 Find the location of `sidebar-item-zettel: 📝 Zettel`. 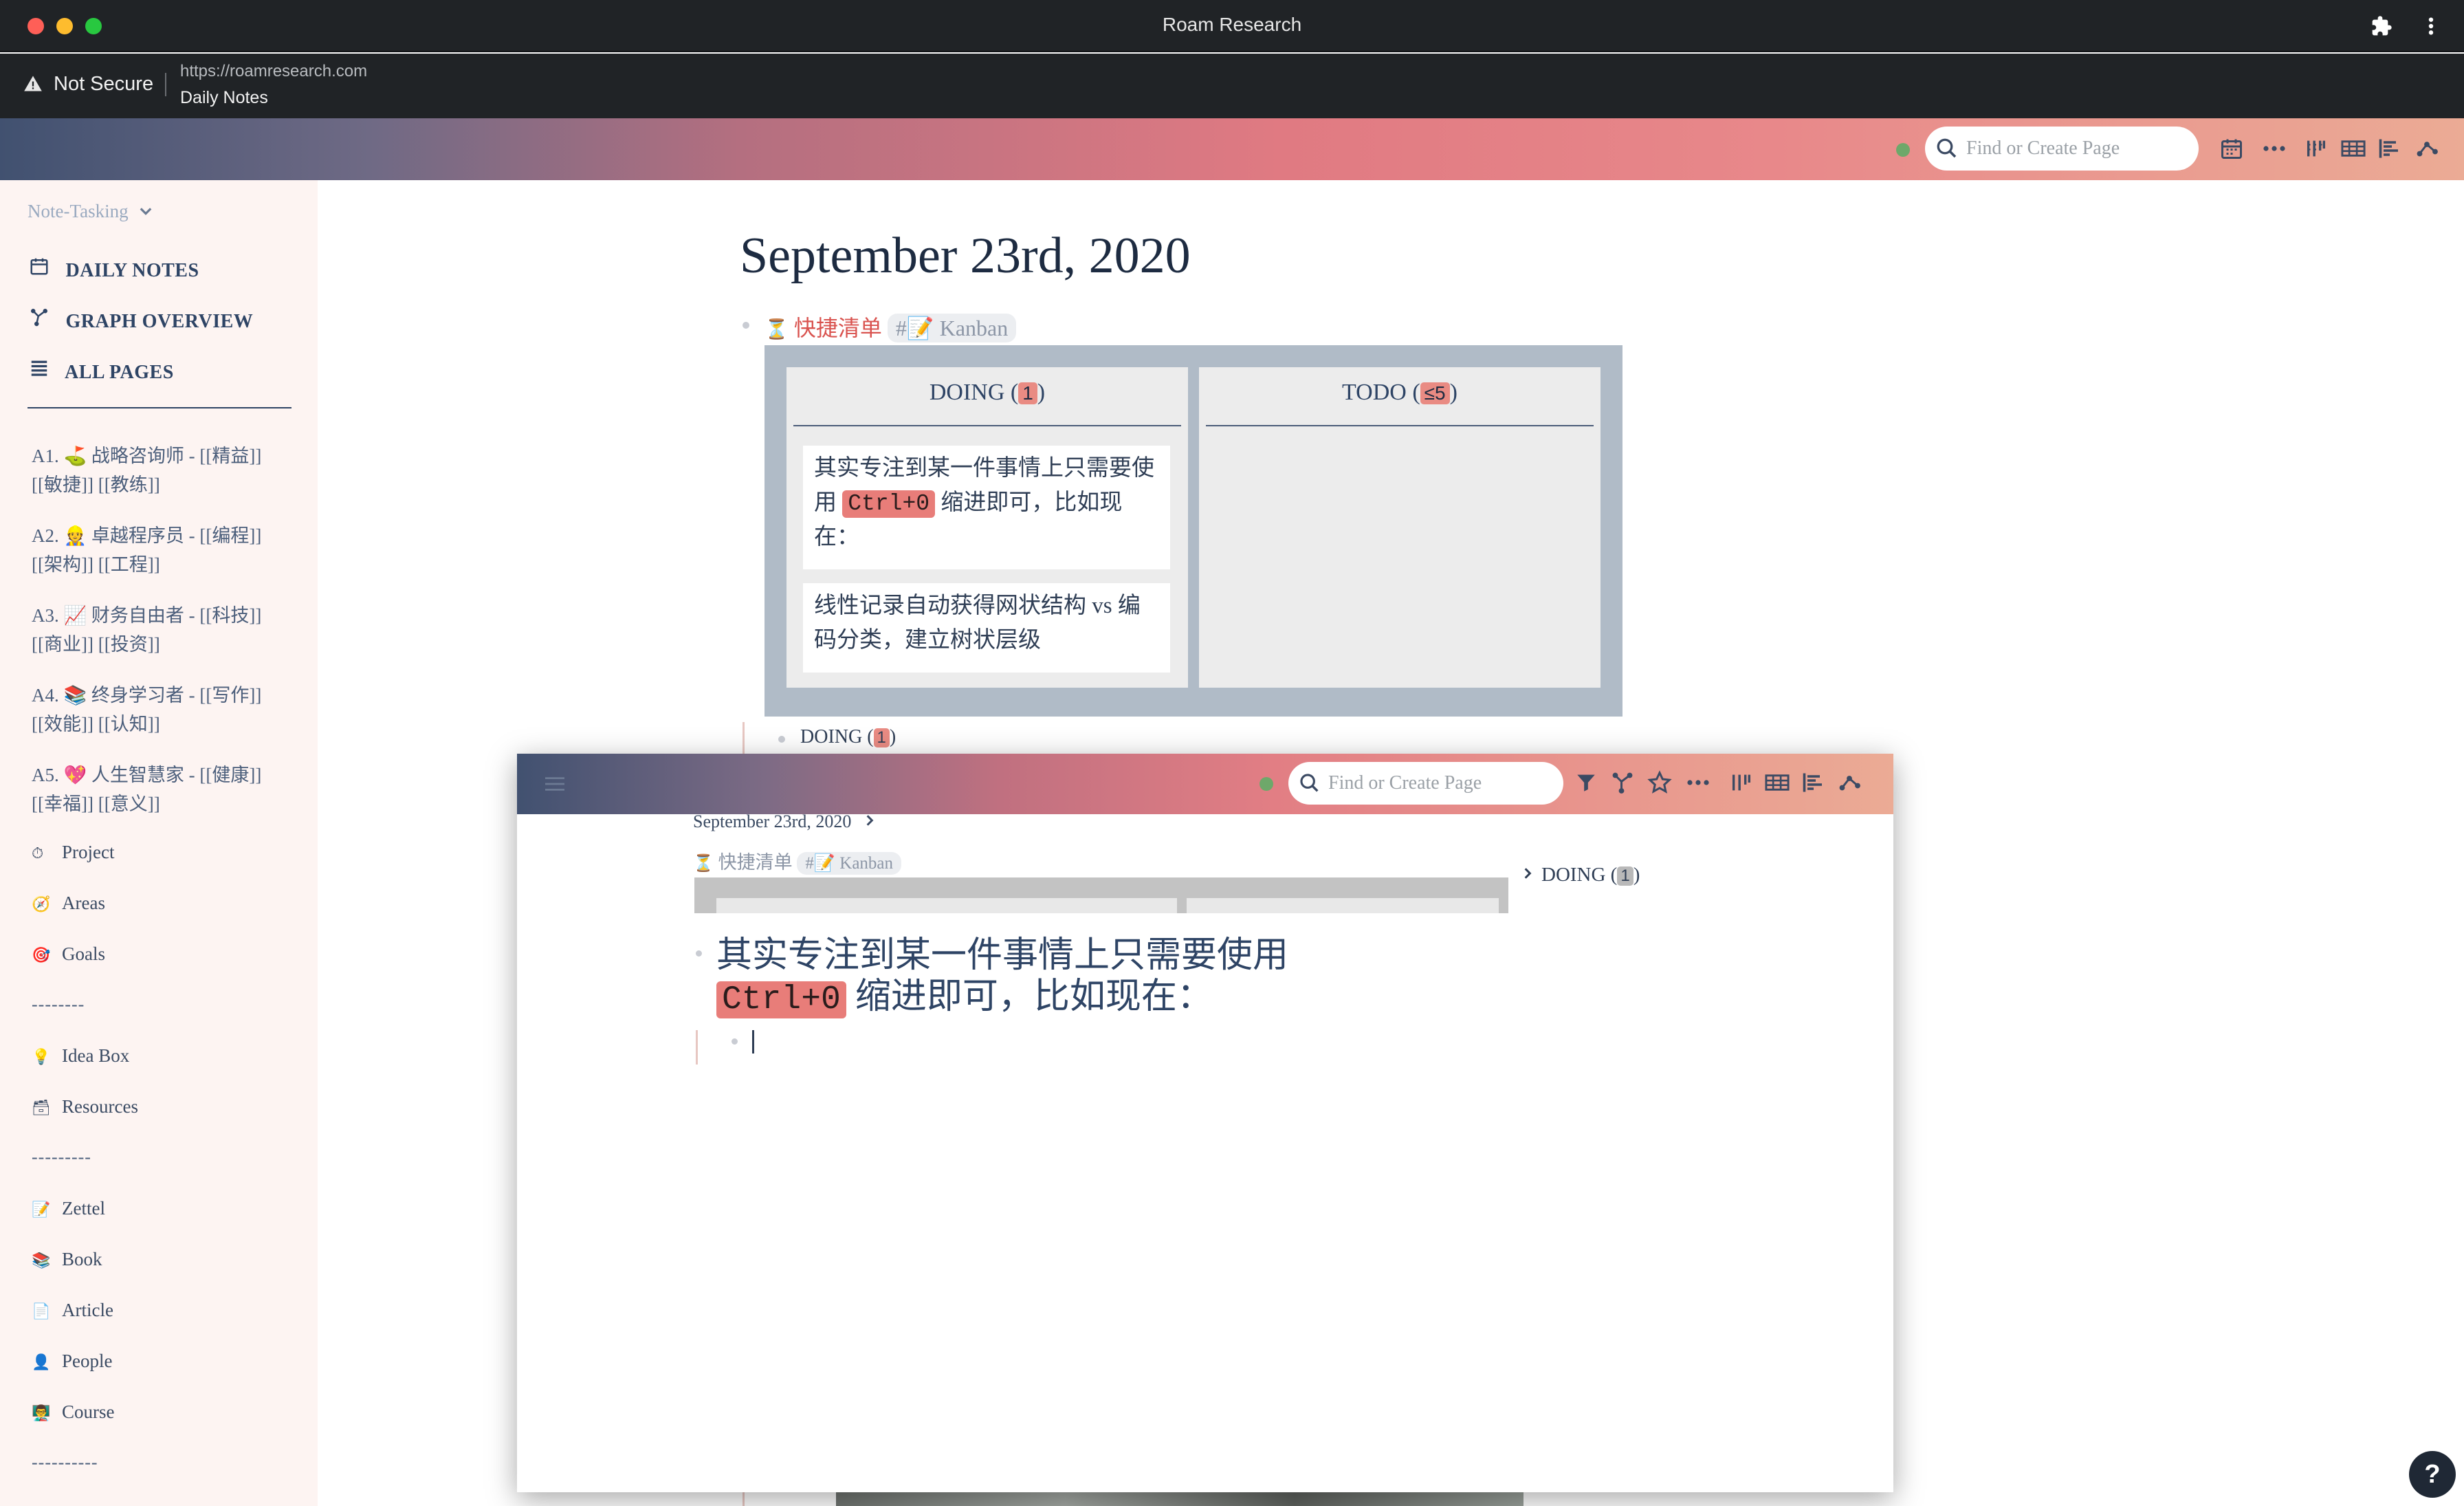

sidebar-item-zettel: 📝 Zettel is located at coordinates (68, 1208).